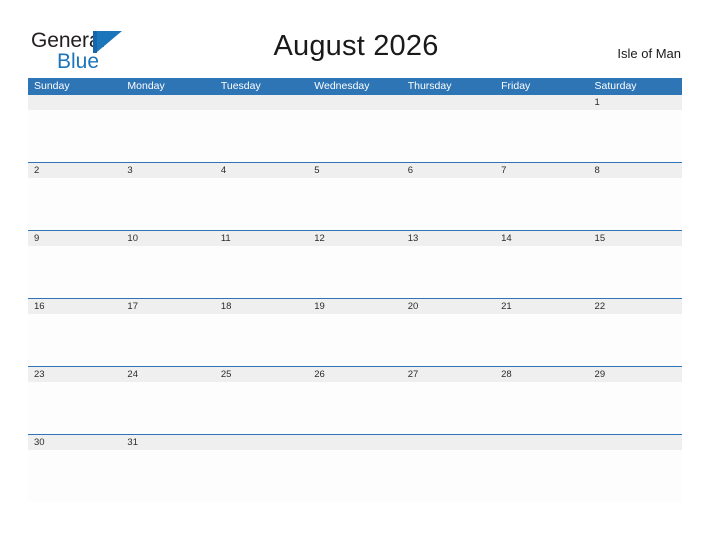 The image size is (712, 550). Describe the element at coordinates (240, 86) in the screenshot. I see `weekday-header-tuesday: Tuesday` at that location.